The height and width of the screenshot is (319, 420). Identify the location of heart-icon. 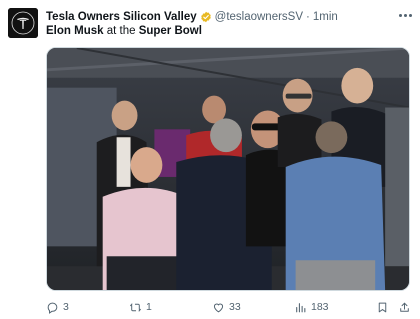
(218, 307).